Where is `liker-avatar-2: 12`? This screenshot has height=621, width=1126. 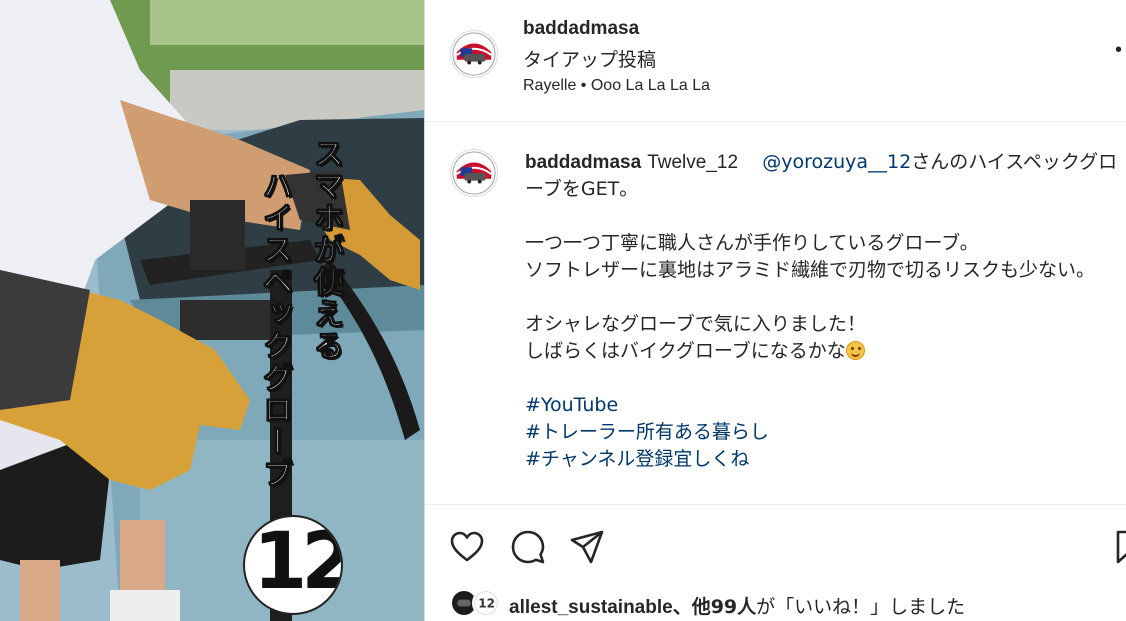 liker-avatar-2: 12 is located at coordinates (486, 603).